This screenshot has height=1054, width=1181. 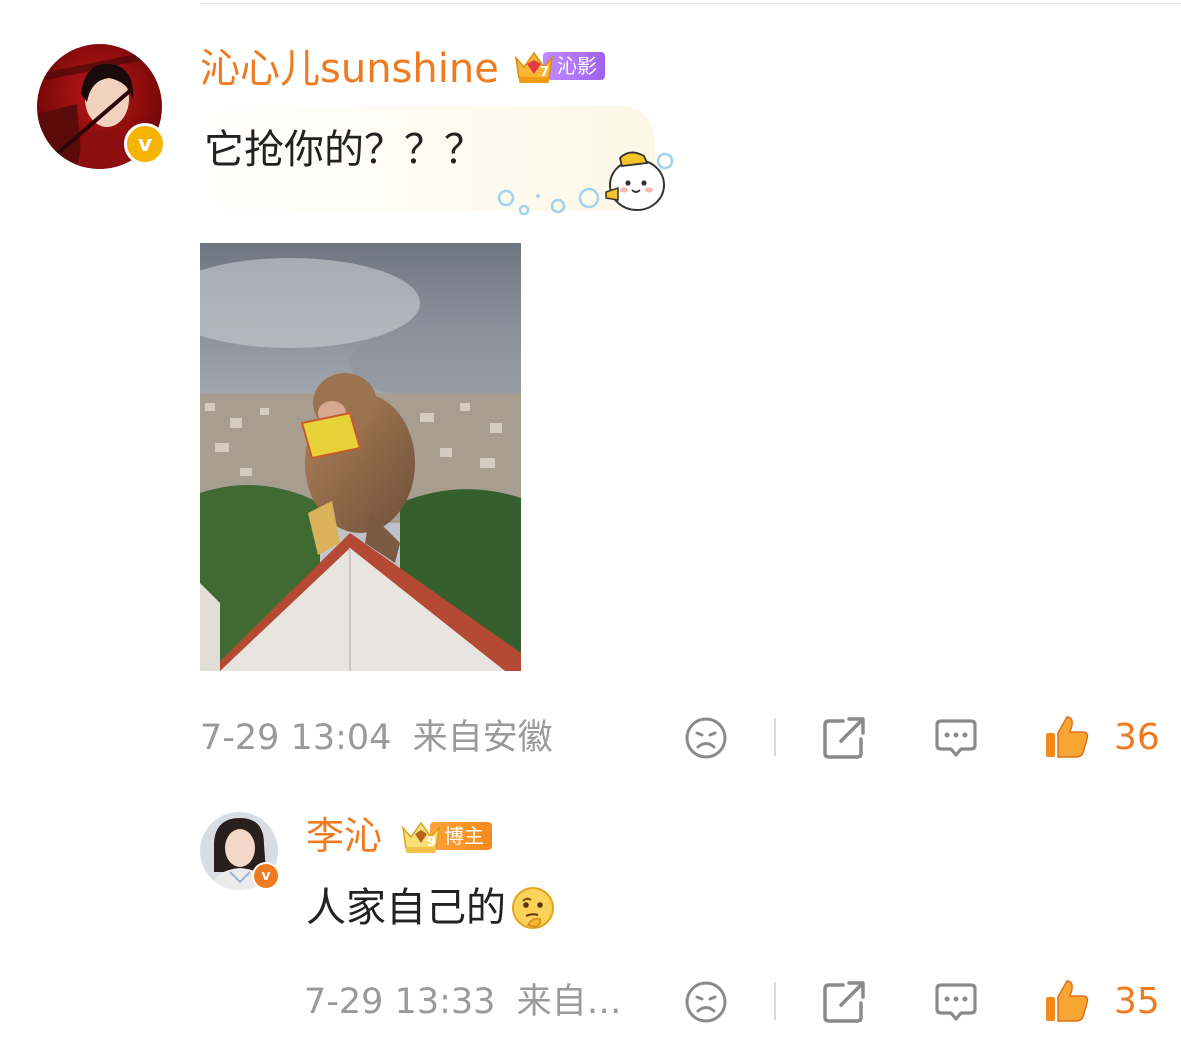 I want to click on like-count: 36, so click(x=1137, y=737).